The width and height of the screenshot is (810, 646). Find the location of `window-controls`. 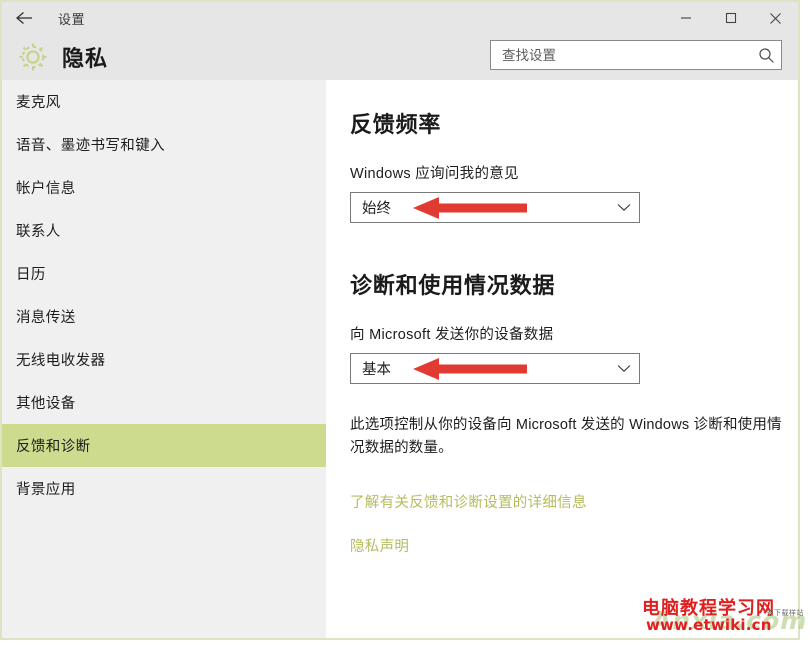

window-controls is located at coordinates (730, 18).